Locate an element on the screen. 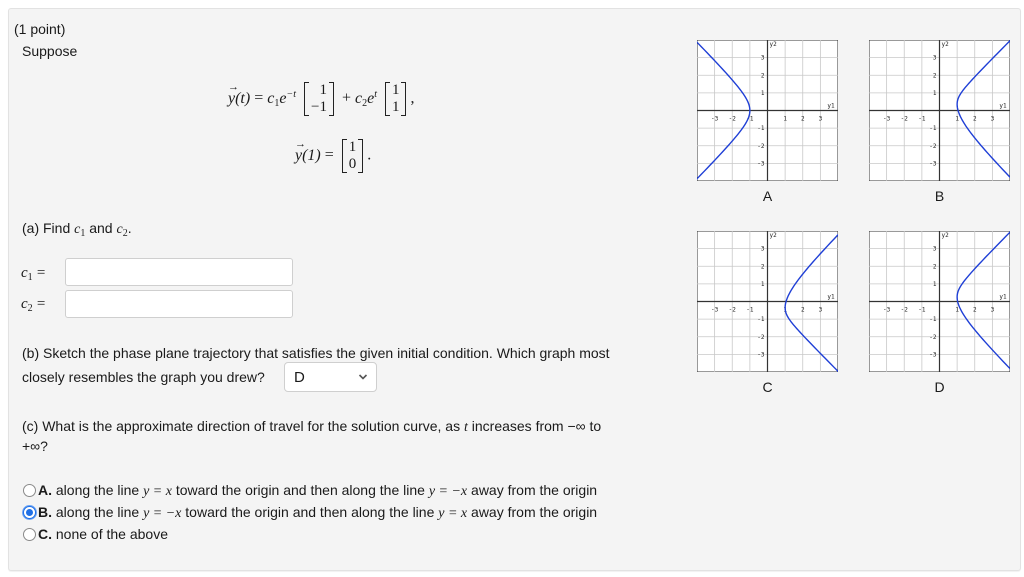 This screenshot has height=577, width=1024. plus-sign: + is located at coordinates (346, 98).